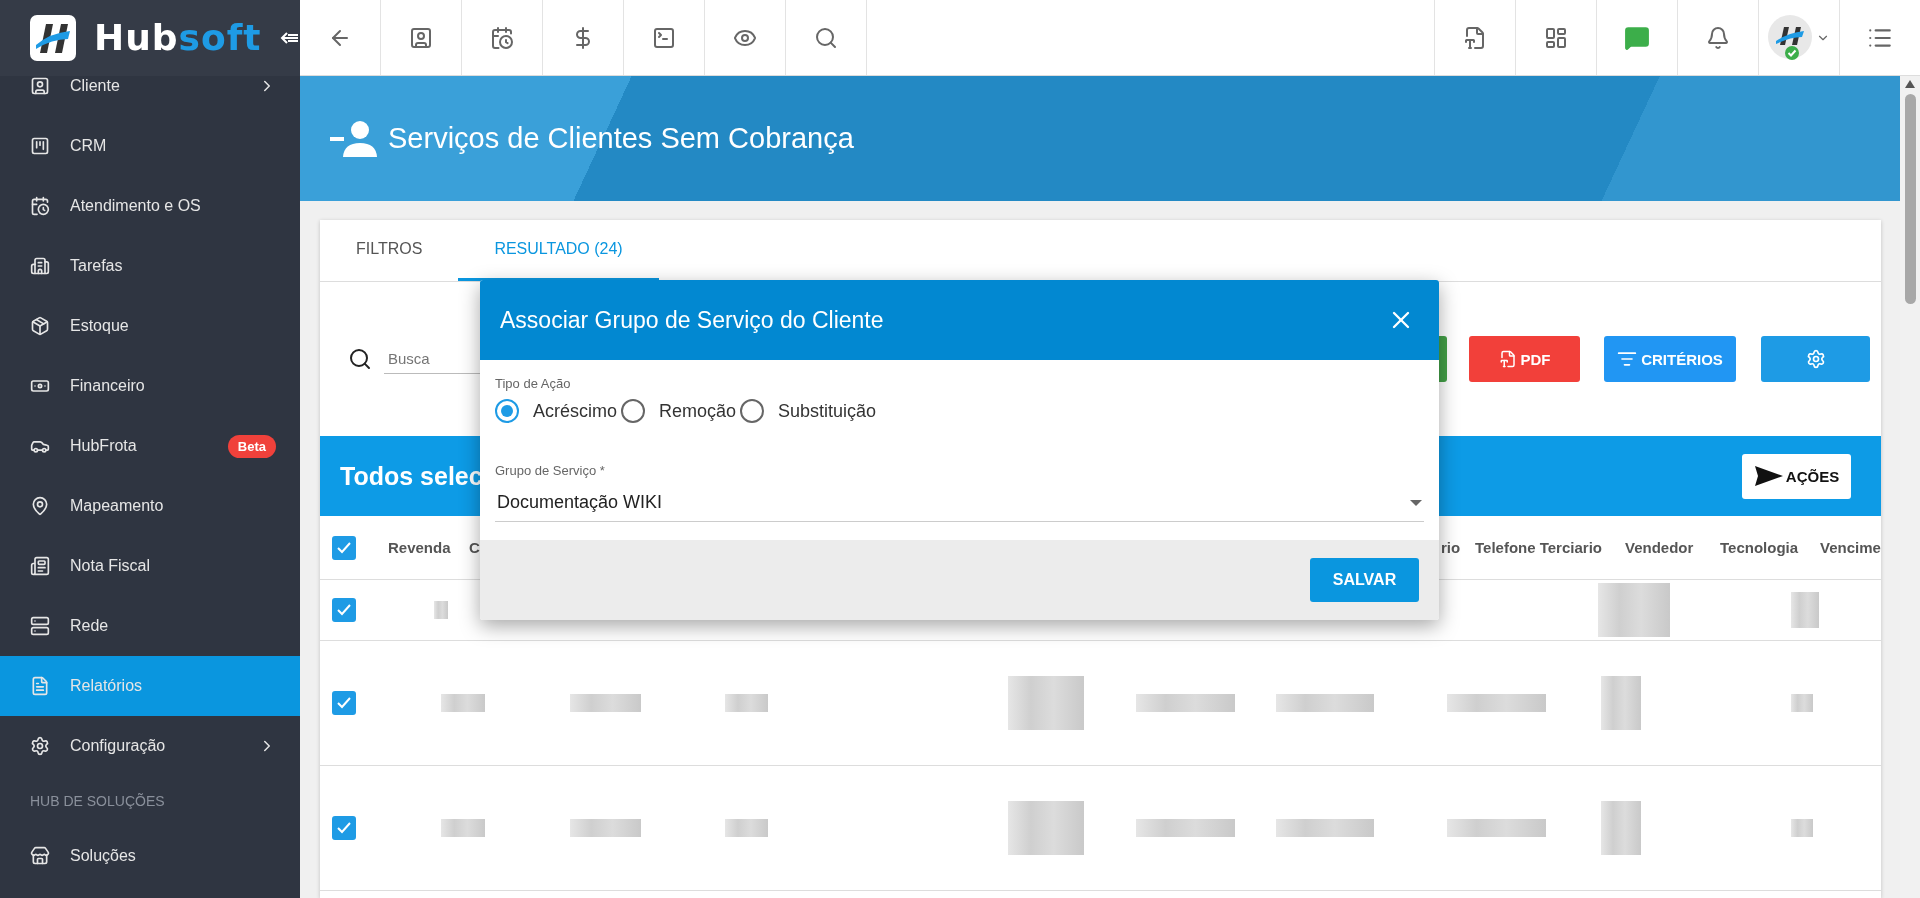  What do you see at coordinates (251, 446) in the screenshot?
I see `beta-badge: Beta` at bounding box center [251, 446].